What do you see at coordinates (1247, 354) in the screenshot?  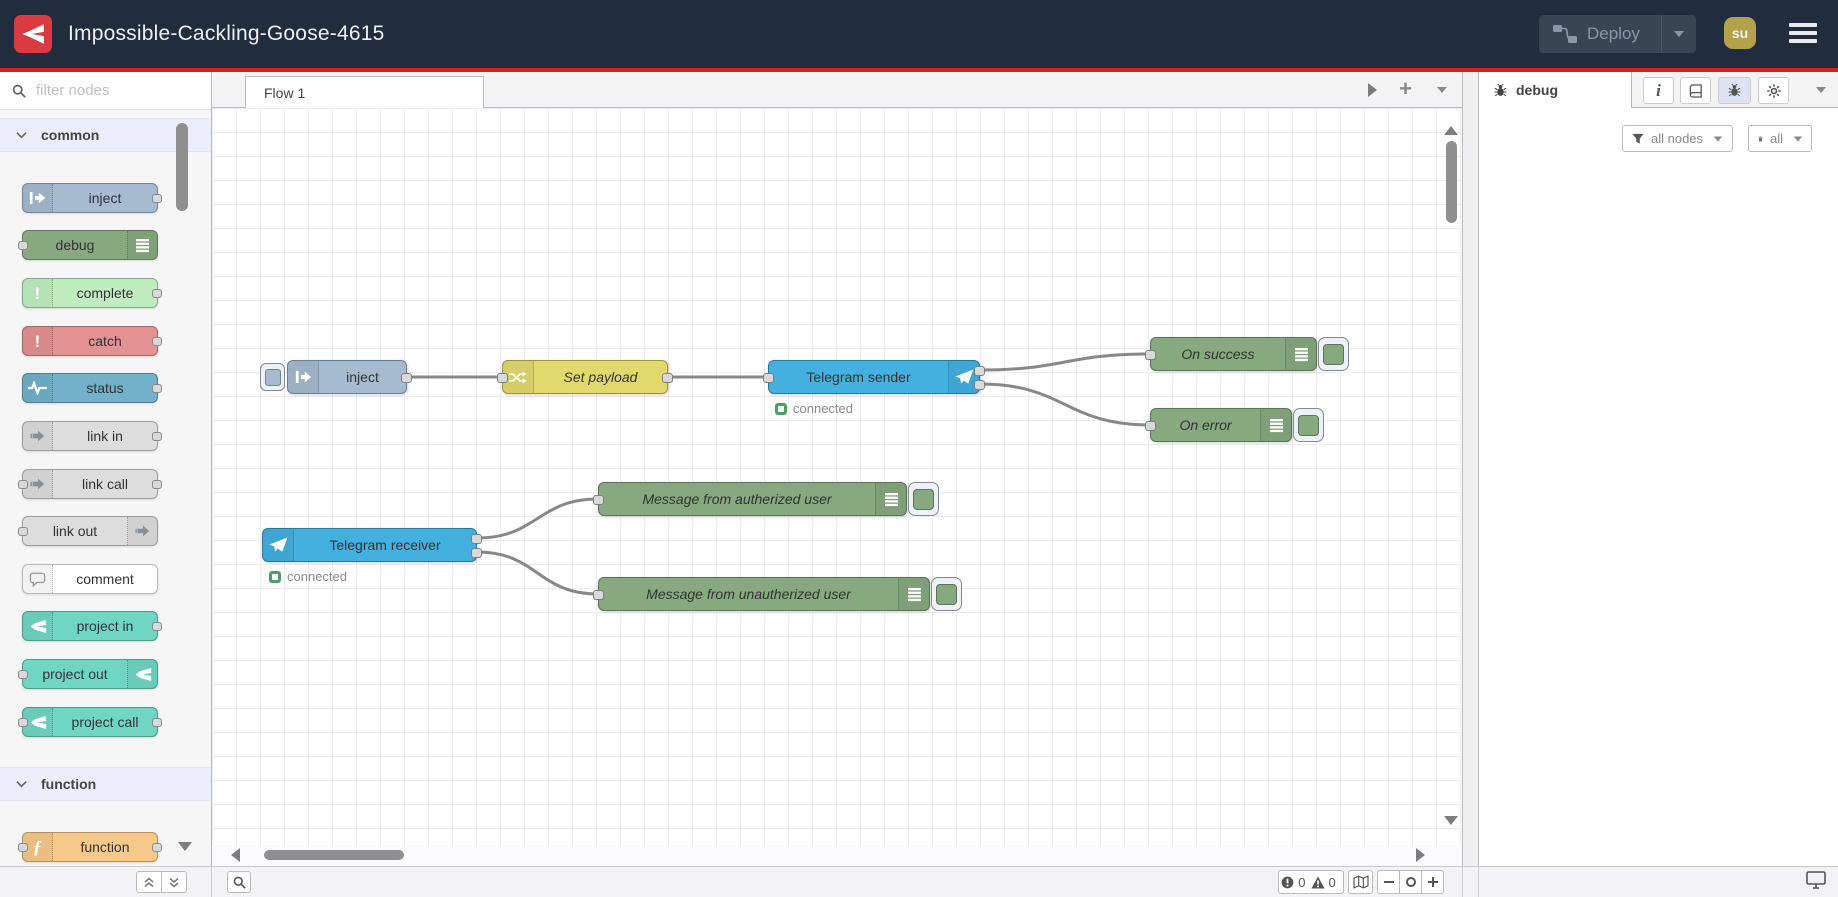 I see `flow-node-on-success: On success` at bounding box center [1247, 354].